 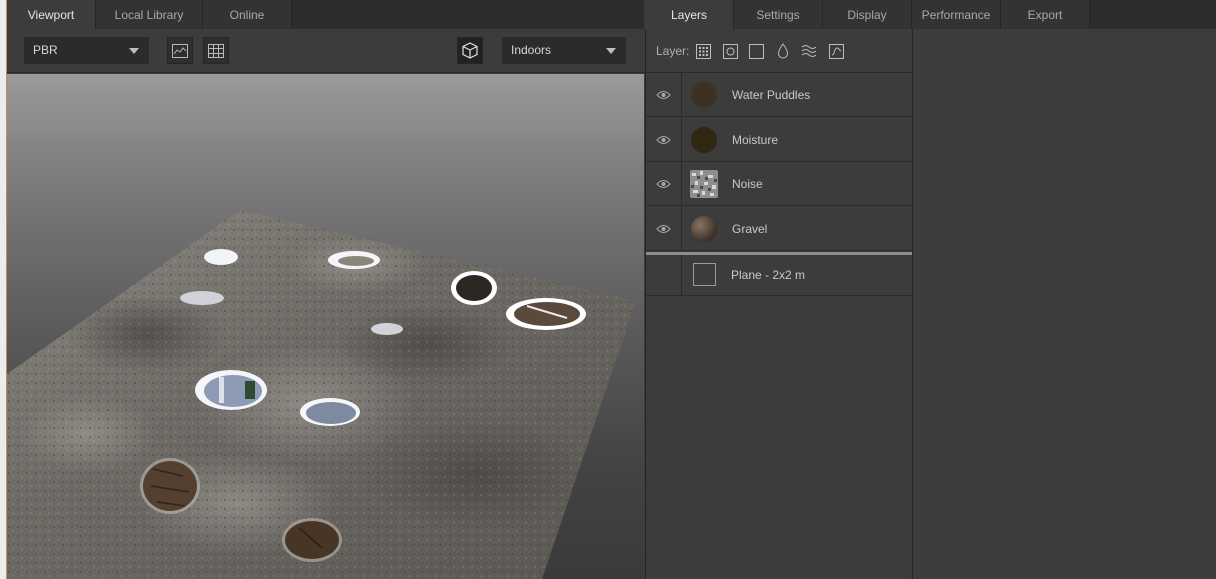 I want to click on layer-name: Plane - 2x2 m, so click(x=768, y=275).